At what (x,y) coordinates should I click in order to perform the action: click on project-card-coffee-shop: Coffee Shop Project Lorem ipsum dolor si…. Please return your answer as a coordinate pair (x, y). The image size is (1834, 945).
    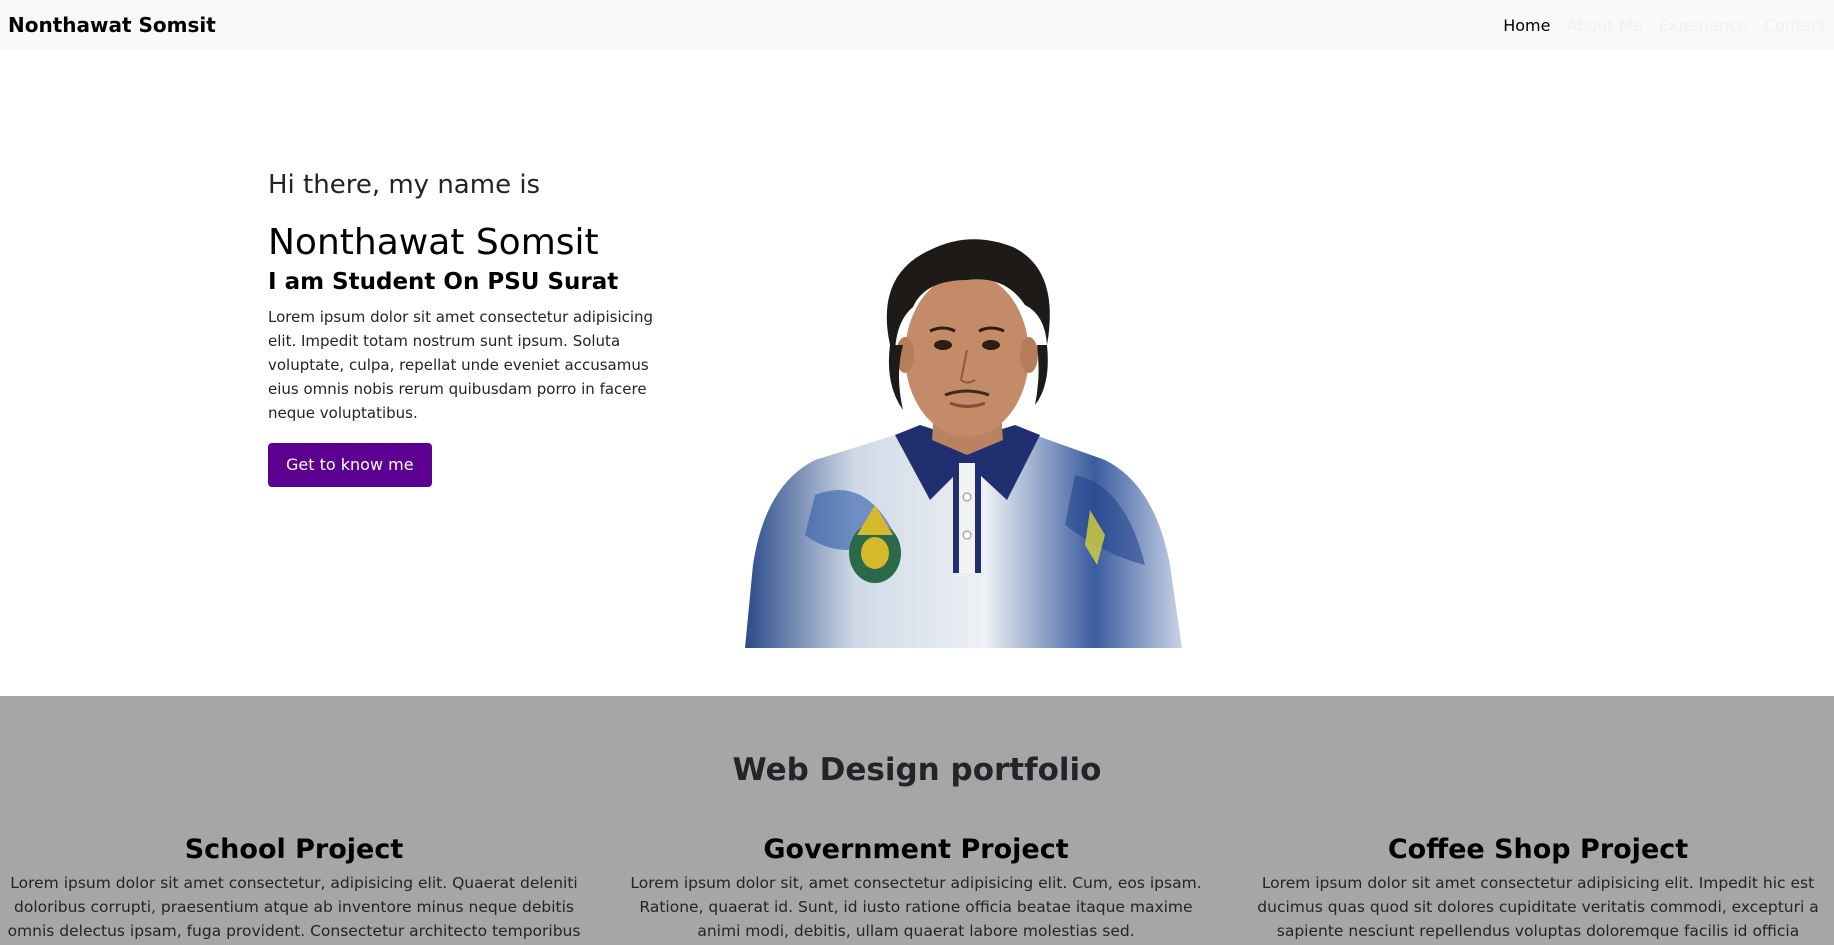
    Looking at the image, I should click on (1536, 889).